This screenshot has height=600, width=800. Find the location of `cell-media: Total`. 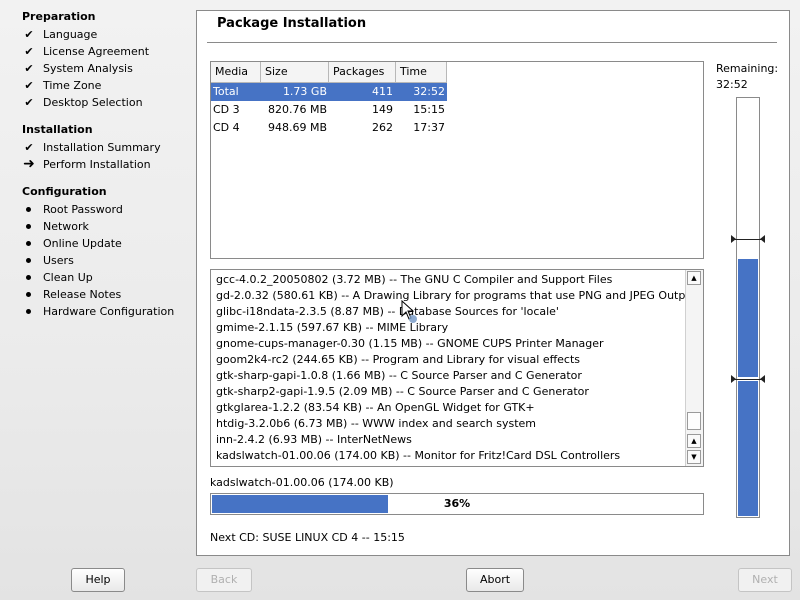

cell-media: Total is located at coordinates (226, 91).